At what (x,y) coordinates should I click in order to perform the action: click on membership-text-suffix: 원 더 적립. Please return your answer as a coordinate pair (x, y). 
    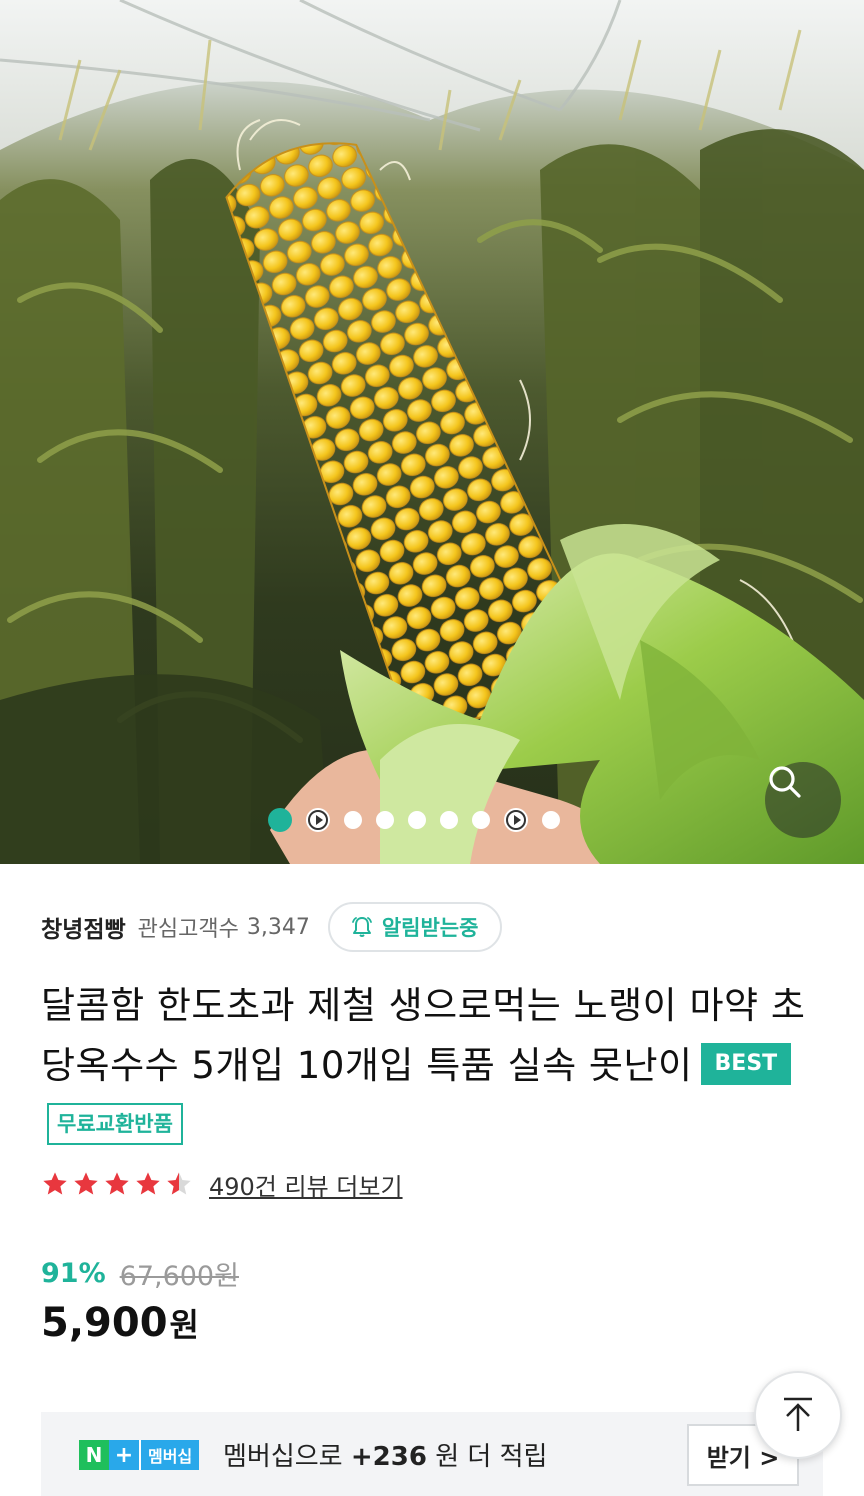
    Looking at the image, I should click on (491, 1457).